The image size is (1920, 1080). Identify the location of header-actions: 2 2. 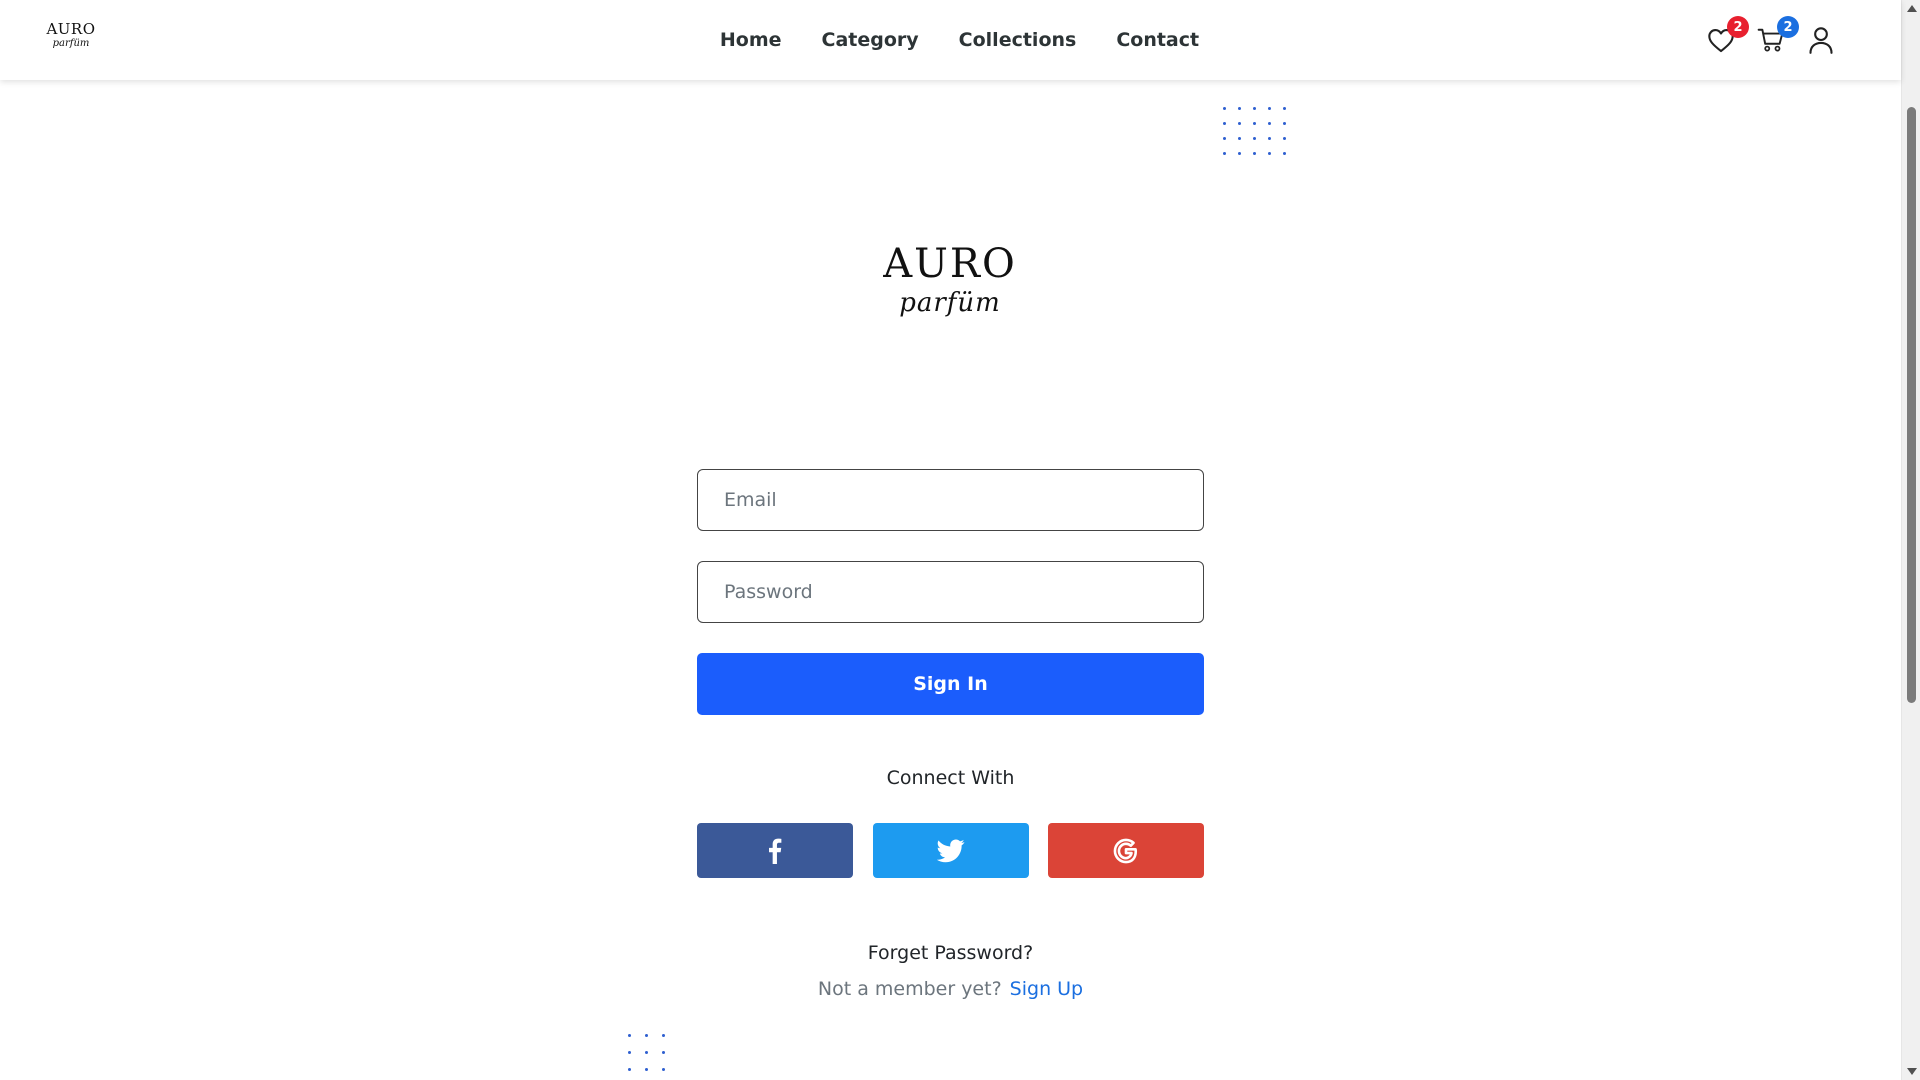
(1771, 36).